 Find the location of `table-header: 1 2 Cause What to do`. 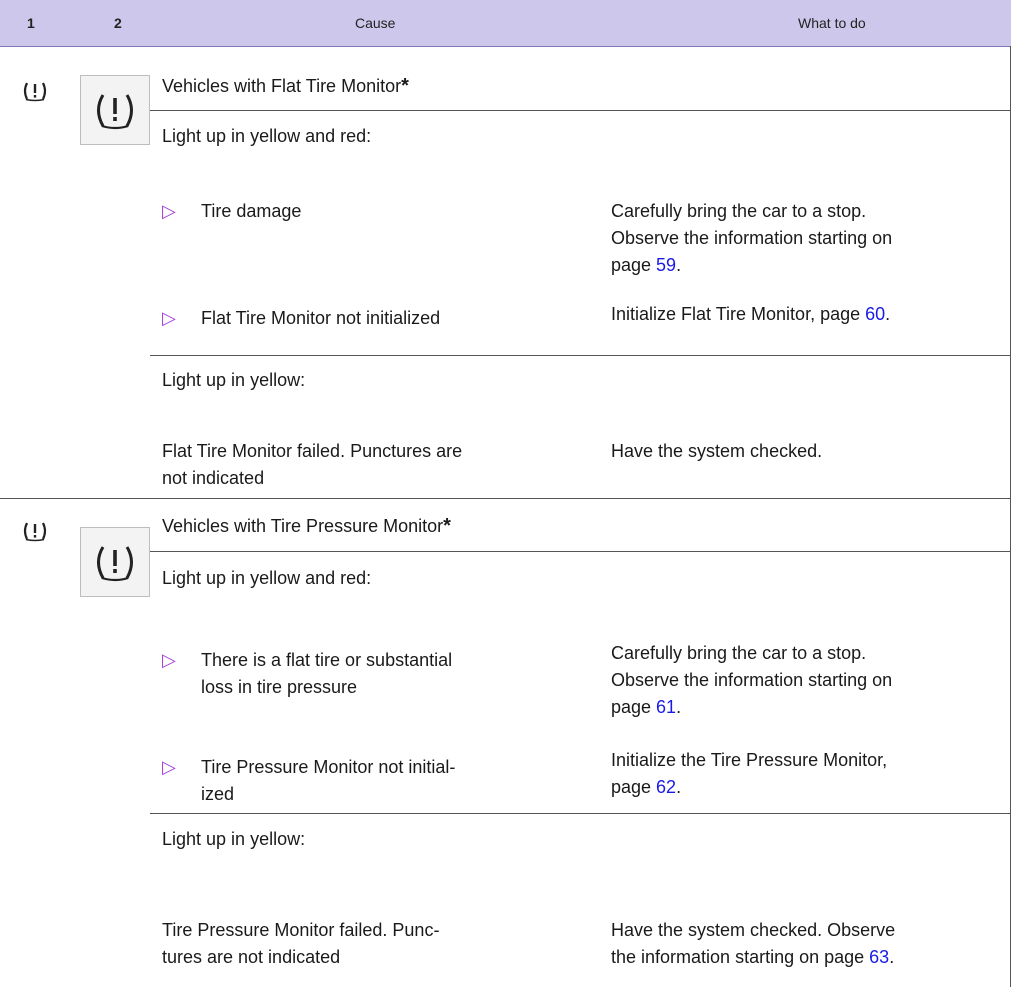

table-header: 1 2 Cause What to do is located at coordinates (505, 23).